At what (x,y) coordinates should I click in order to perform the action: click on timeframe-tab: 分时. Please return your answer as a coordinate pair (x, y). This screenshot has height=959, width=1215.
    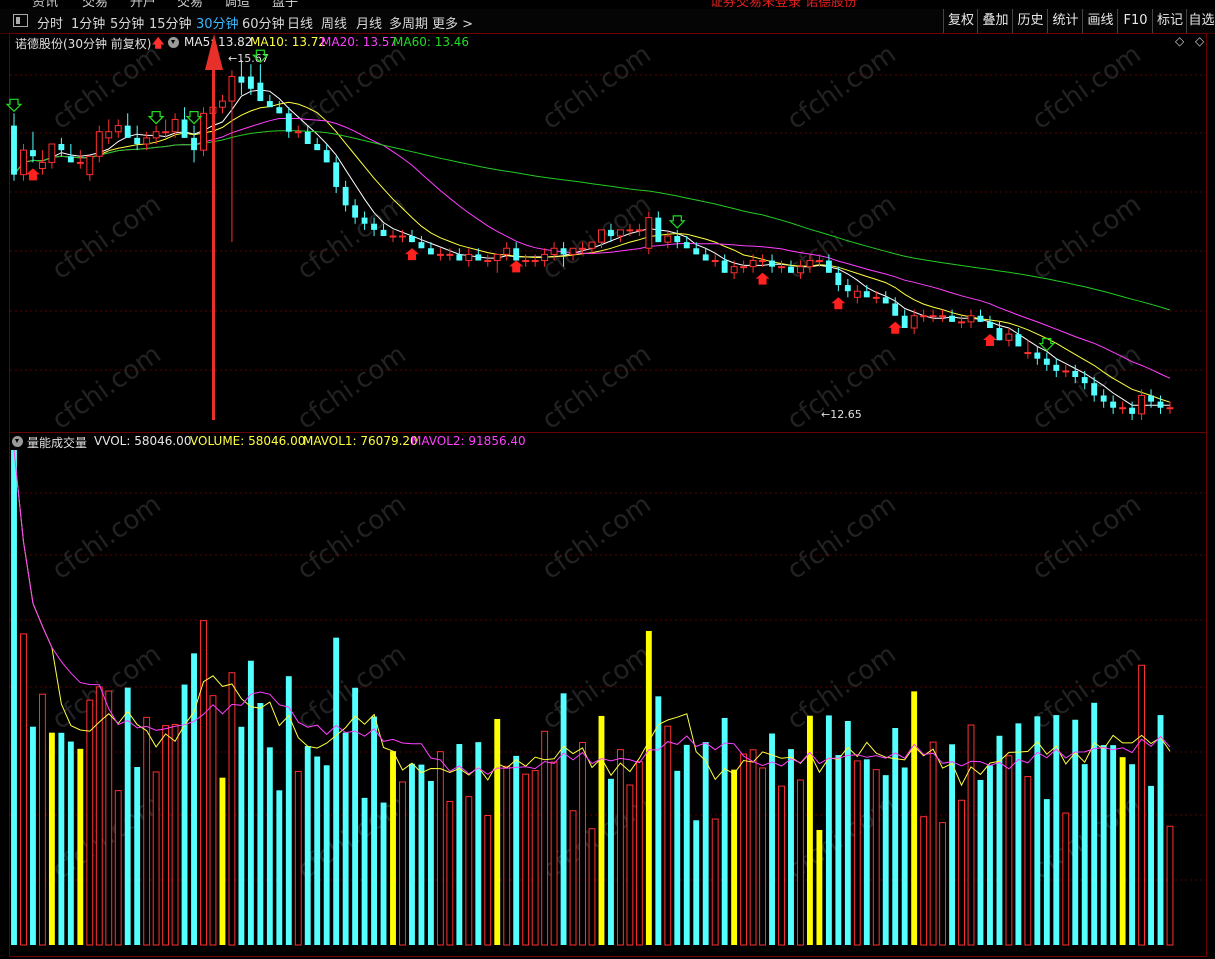
    Looking at the image, I should click on (50, 22).